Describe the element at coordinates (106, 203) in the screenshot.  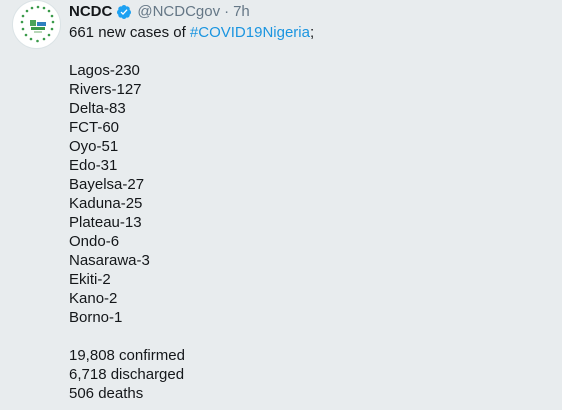
I see `state-case-line: Kaduna-25` at that location.